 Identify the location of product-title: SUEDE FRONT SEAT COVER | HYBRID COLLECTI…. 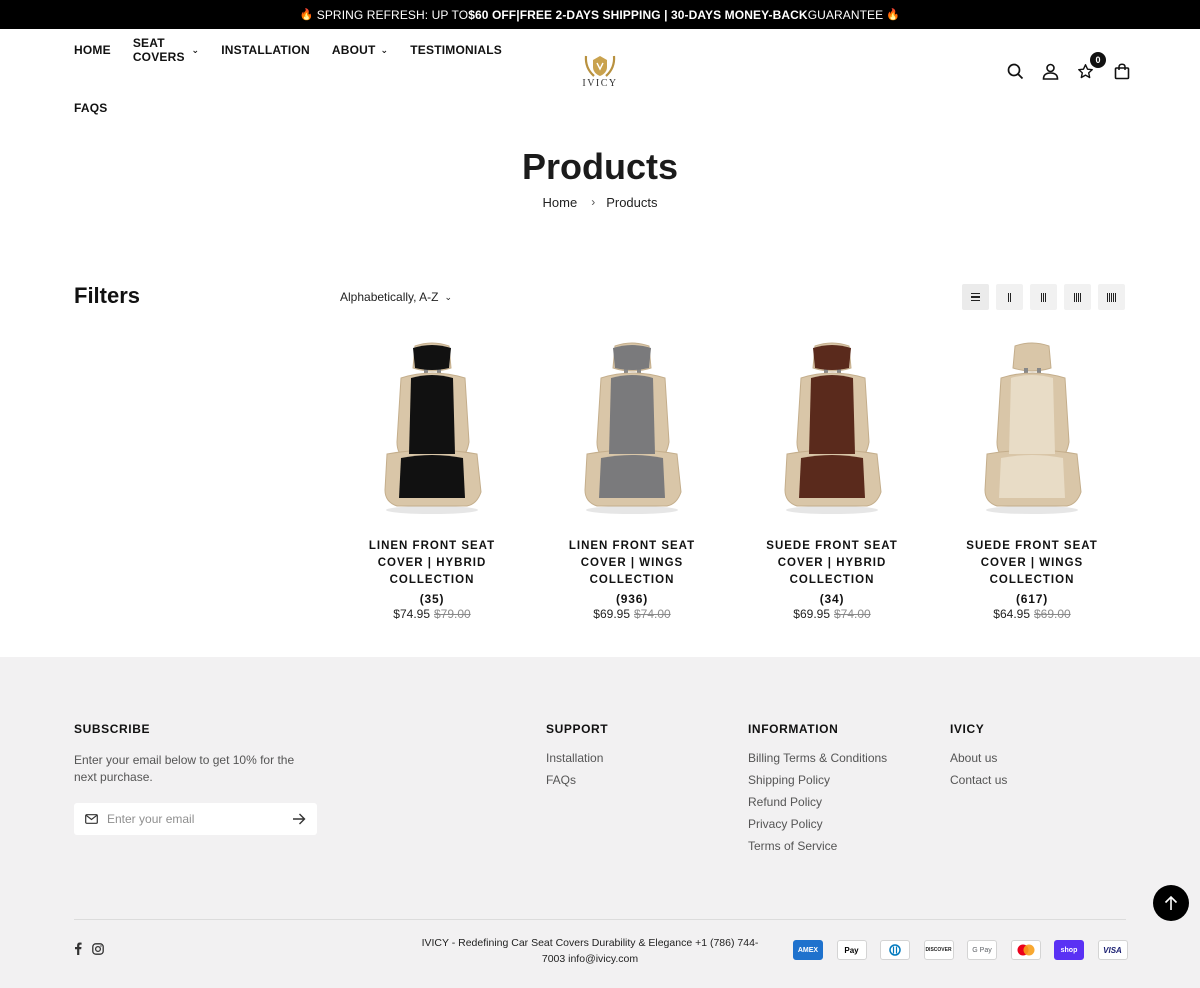
(832, 563).